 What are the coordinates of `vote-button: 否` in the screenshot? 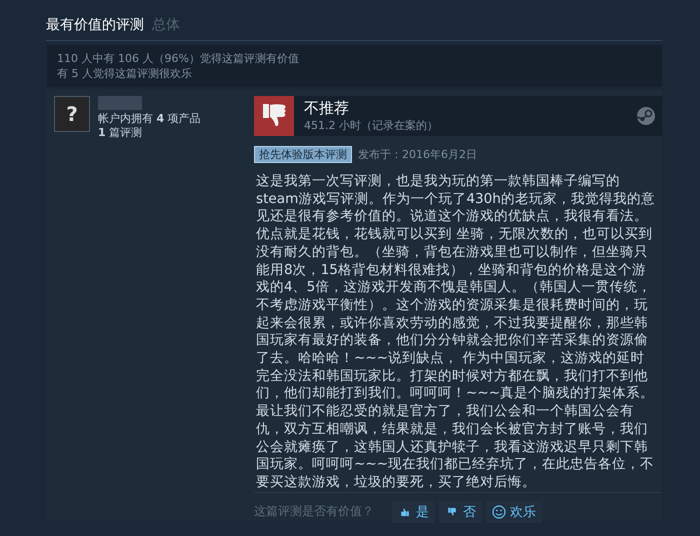 It's located at (460, 511).